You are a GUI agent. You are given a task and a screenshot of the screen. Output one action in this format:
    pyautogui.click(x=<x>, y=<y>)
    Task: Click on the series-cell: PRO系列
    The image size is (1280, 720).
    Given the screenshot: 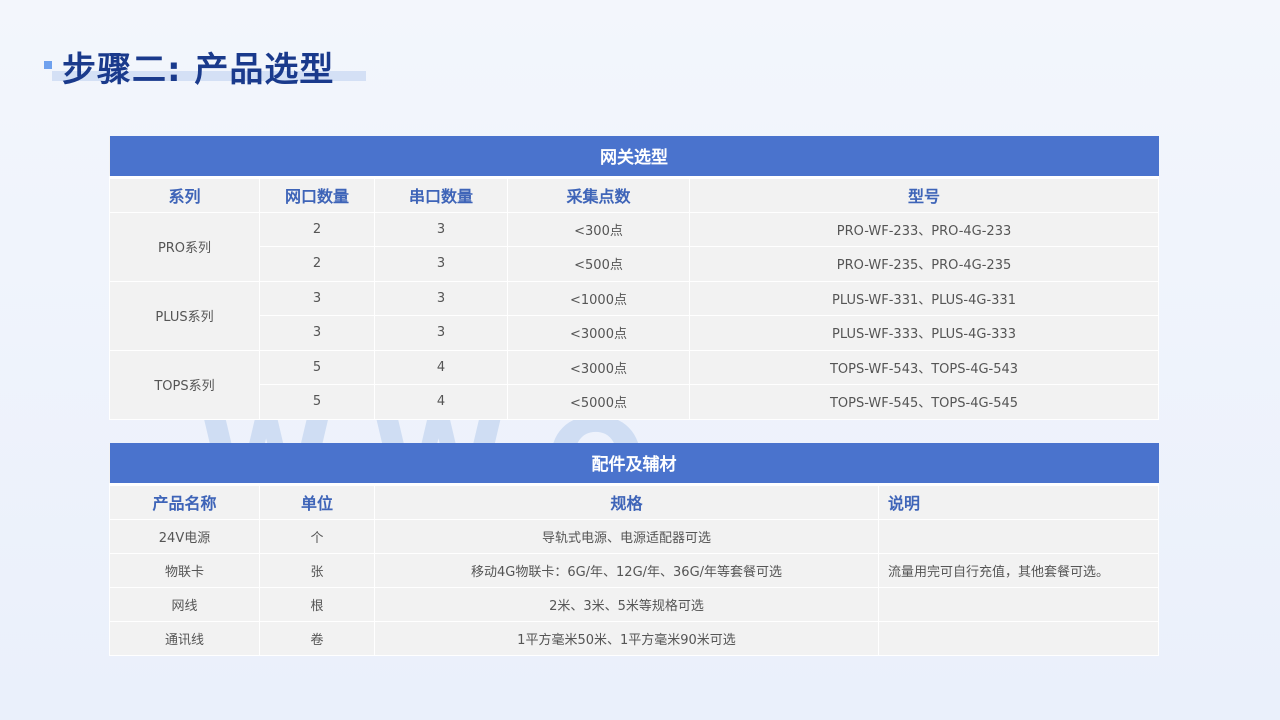 What is the action you would take?
    pyautogui.click(x=184, y=246)
    